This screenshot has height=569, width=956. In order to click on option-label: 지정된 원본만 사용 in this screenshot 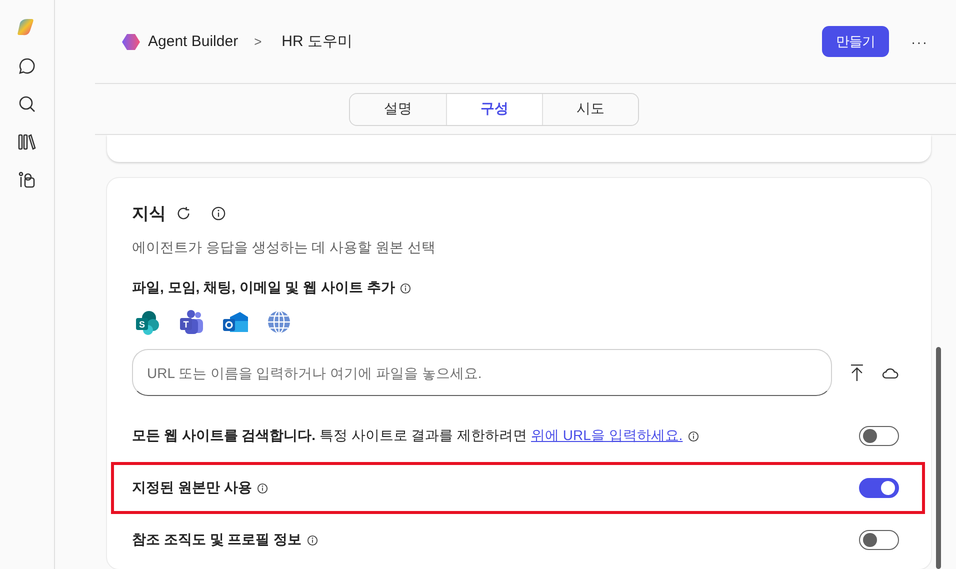, I will do `click(192, 488)`.